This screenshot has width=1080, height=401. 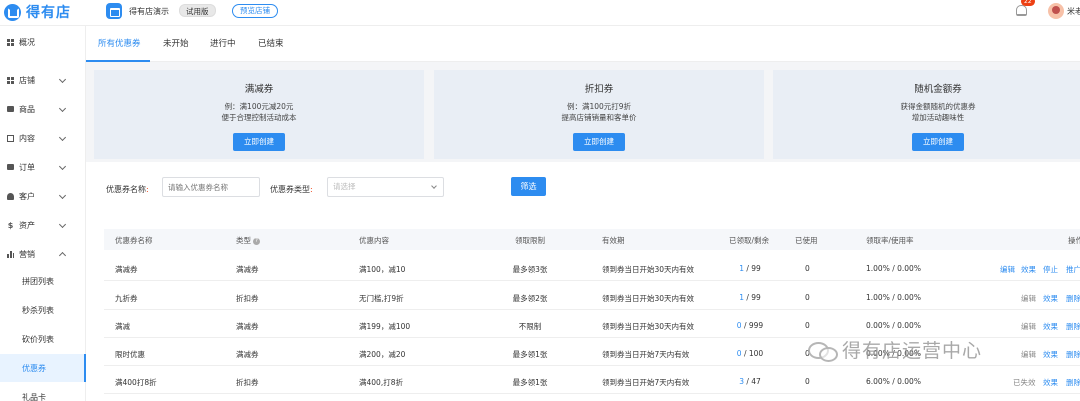 I want to click on sidebar-item-assets: $ 资产, so click(x=43, y=225).